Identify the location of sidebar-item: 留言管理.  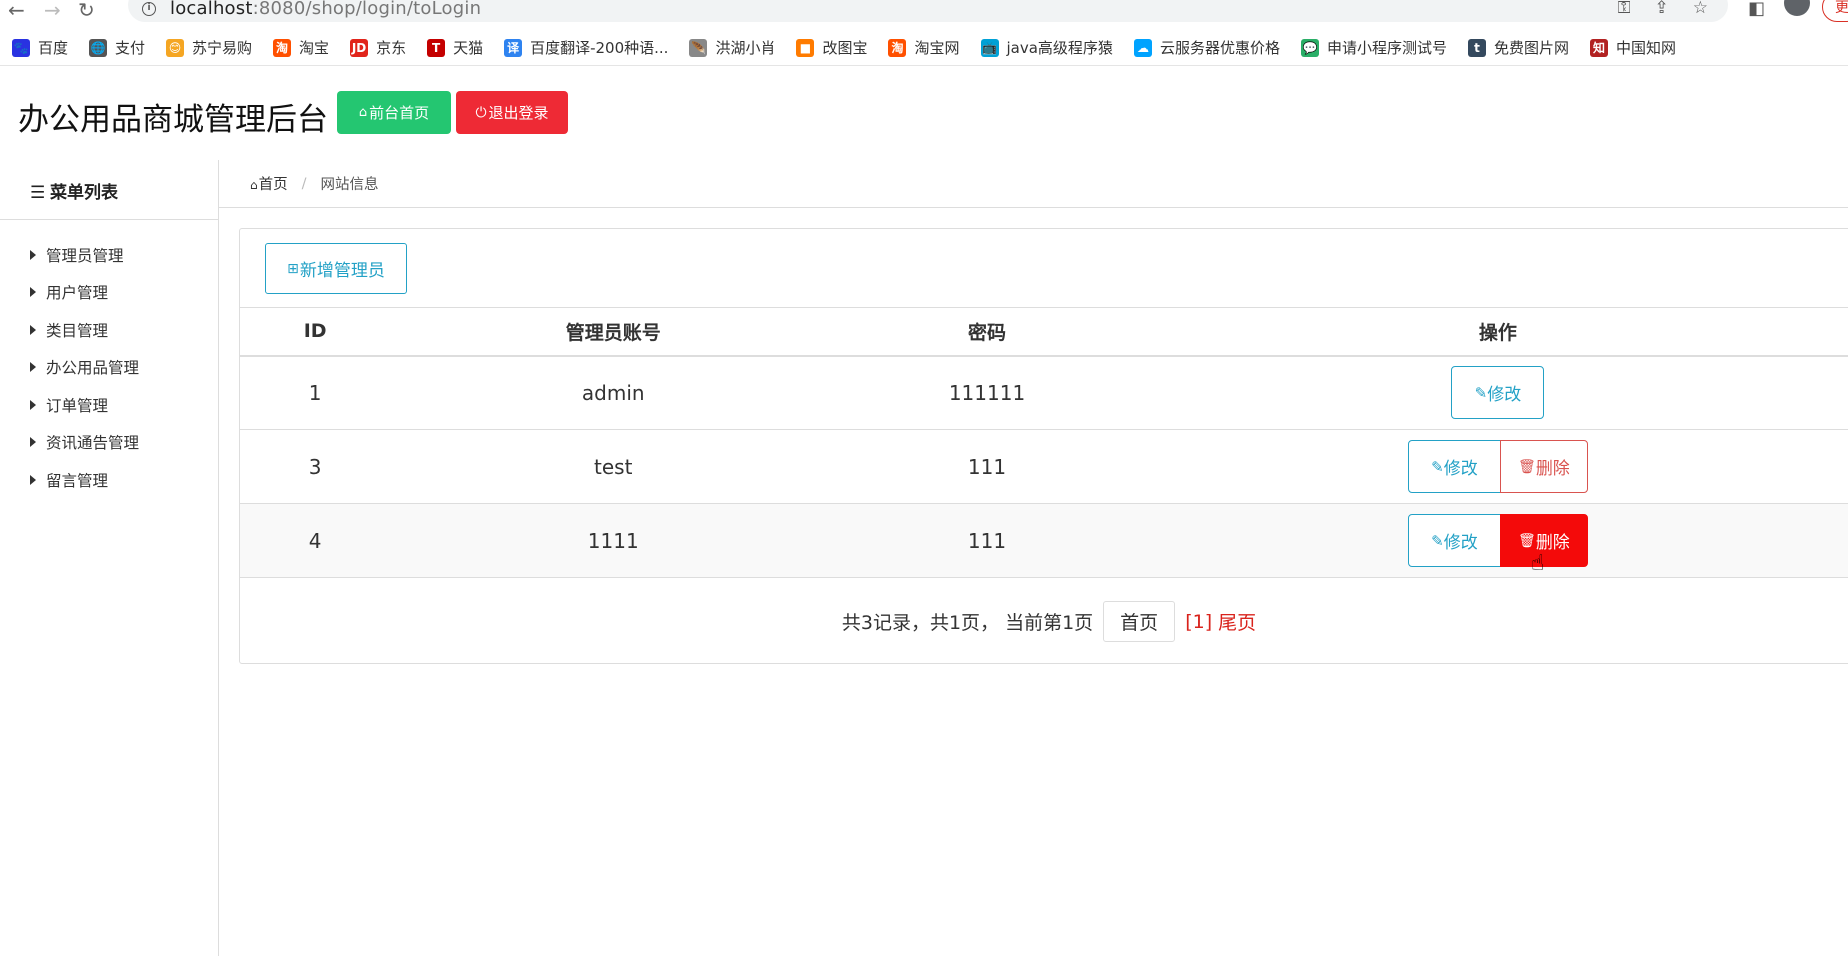
(84, 480).